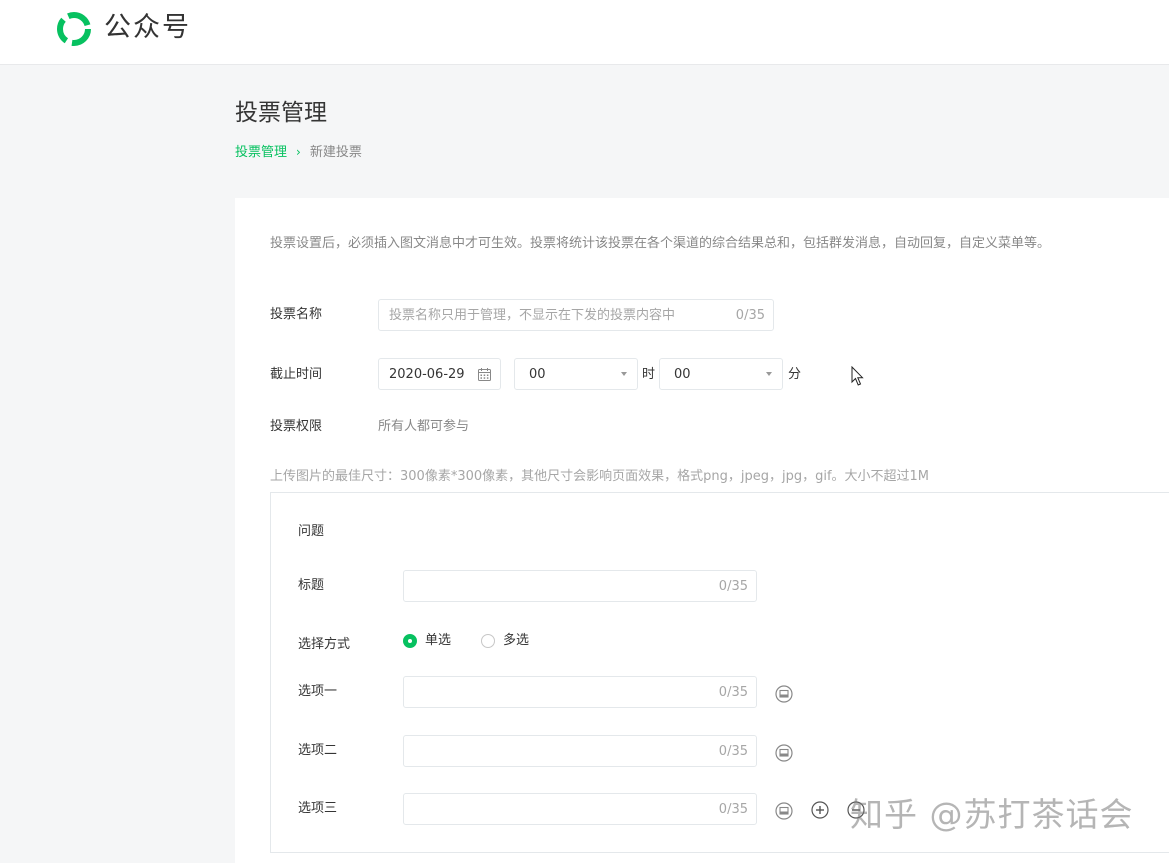 Image resolution: width=1169 pixels, height=863 pixels. I want to click on deadline-hour-value: 00, so click(537, 374).